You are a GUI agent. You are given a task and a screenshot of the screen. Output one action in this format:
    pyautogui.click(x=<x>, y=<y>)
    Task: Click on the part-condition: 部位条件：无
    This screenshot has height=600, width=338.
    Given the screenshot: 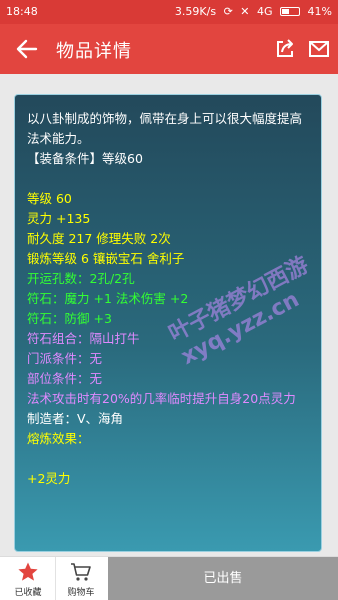 What is the action you would take?
    pyautogui.click(x=65, y=378)
    